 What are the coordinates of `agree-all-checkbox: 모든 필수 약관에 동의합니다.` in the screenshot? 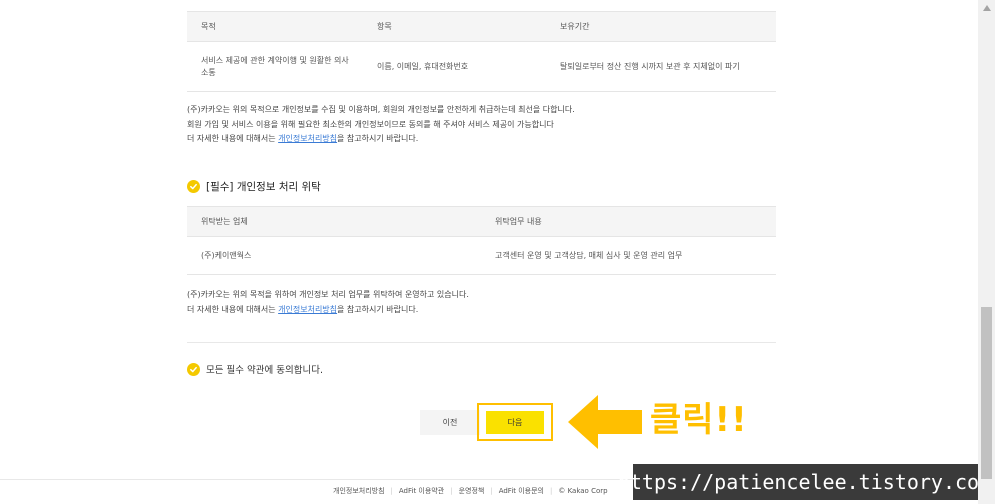 It's located at (255, 369).